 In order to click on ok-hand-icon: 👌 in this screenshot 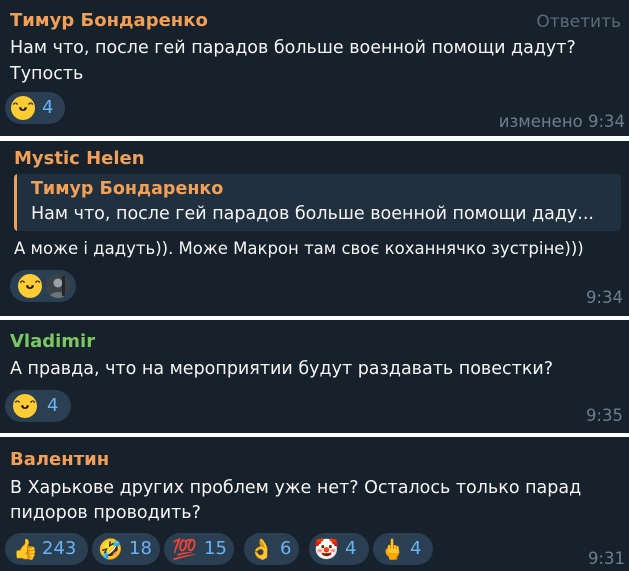, I will do `click(261, 549)`.